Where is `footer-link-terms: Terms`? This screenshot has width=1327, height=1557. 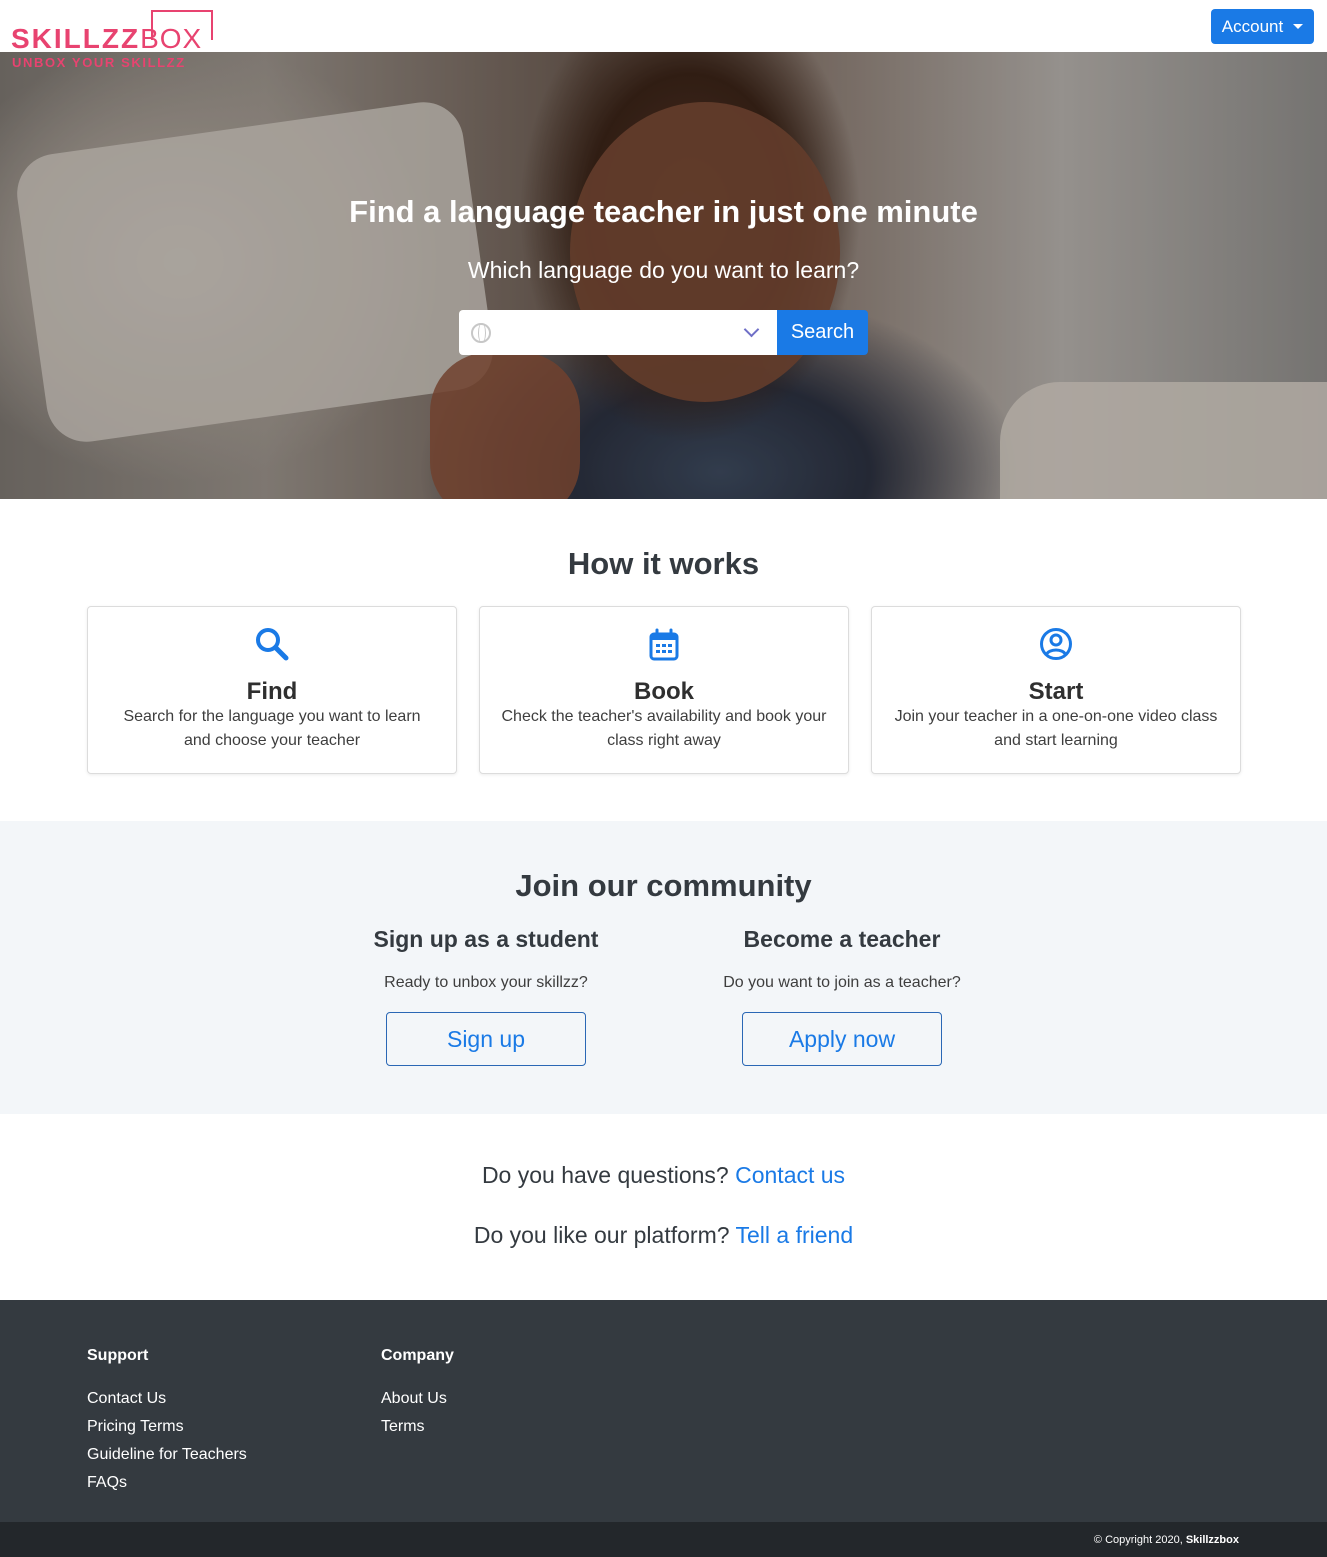
footer-link-terms: Terms is located at coordinates (417, 1432).